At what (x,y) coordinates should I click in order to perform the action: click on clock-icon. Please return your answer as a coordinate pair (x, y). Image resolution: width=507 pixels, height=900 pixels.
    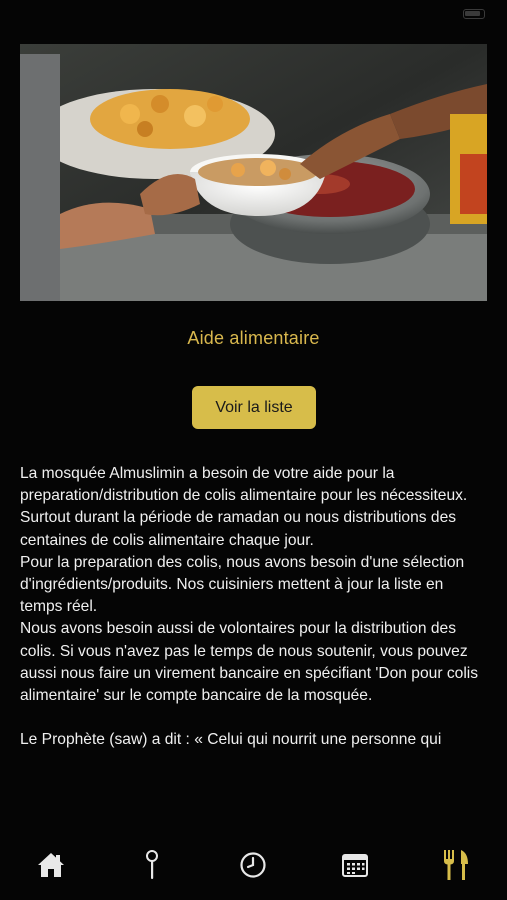
    Looking at the image, I should click on (253, 865).